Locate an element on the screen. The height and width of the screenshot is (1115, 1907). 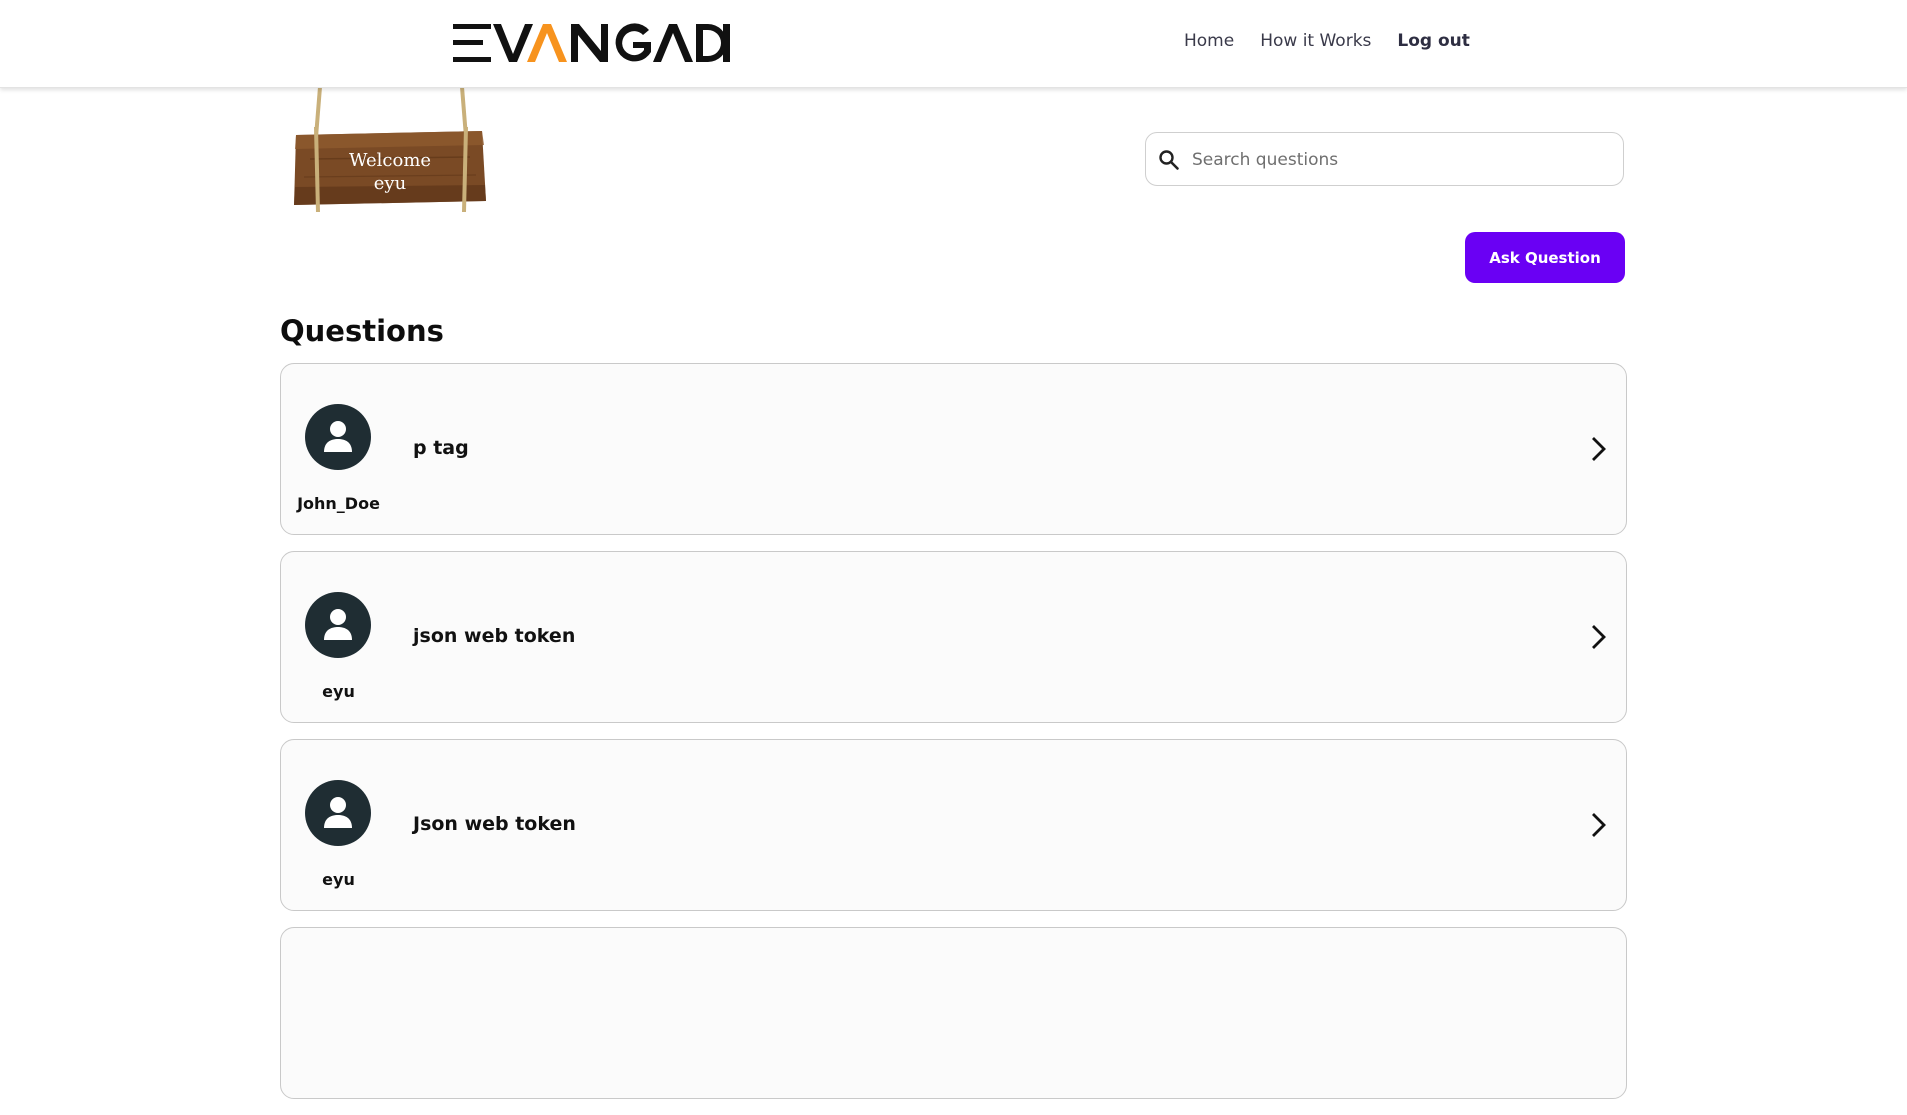
welcome-sign: Welcome eyu is located at coordinates (390, 149).